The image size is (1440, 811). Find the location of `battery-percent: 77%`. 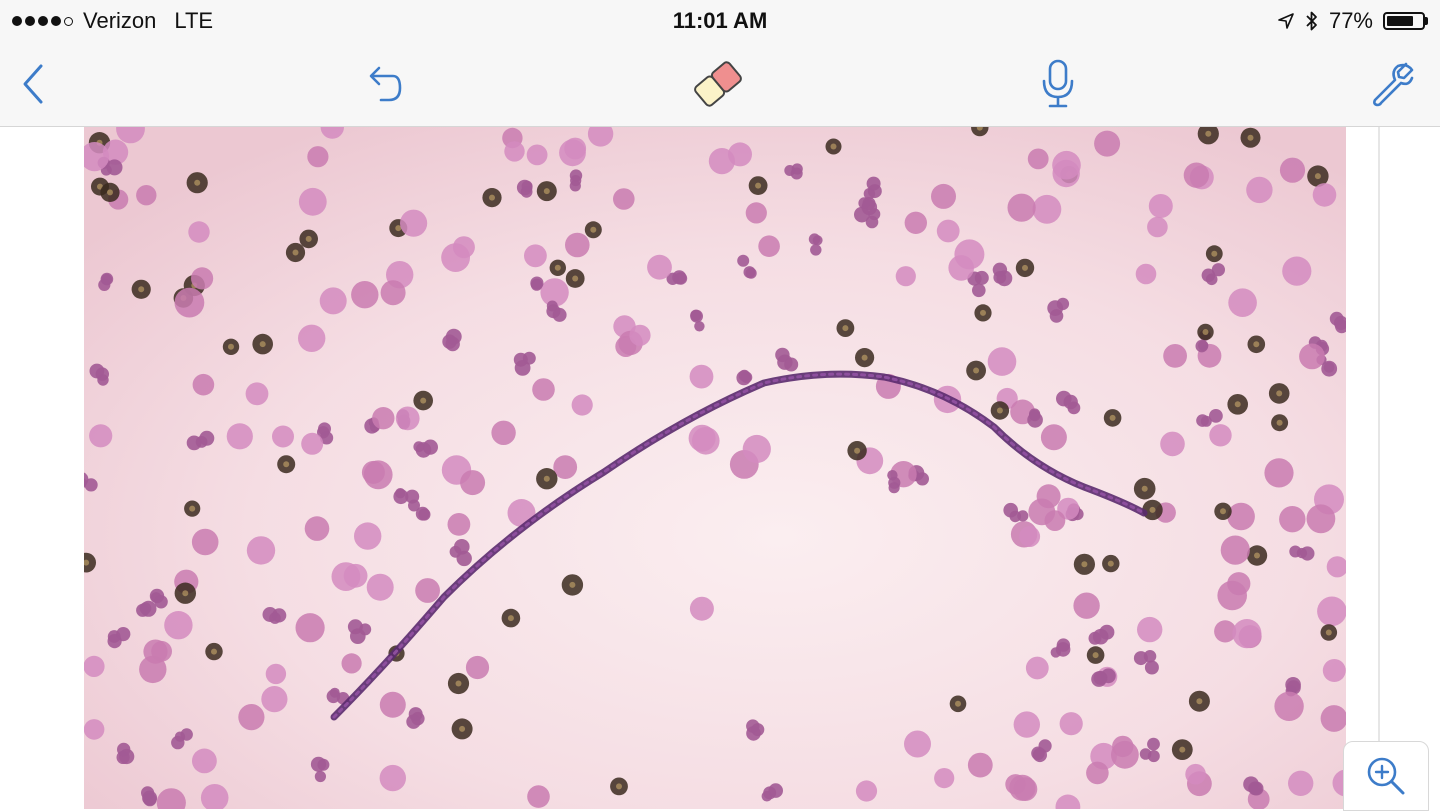

battery-percent: 77% is located at coordinates (1350, 20).